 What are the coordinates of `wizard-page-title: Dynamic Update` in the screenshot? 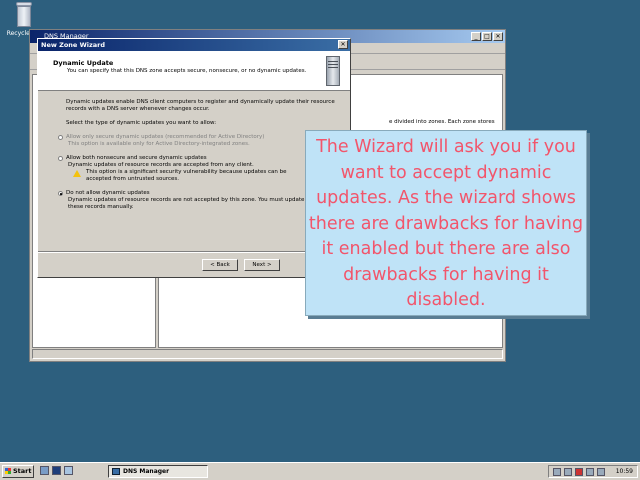 It's located at (83, 63).